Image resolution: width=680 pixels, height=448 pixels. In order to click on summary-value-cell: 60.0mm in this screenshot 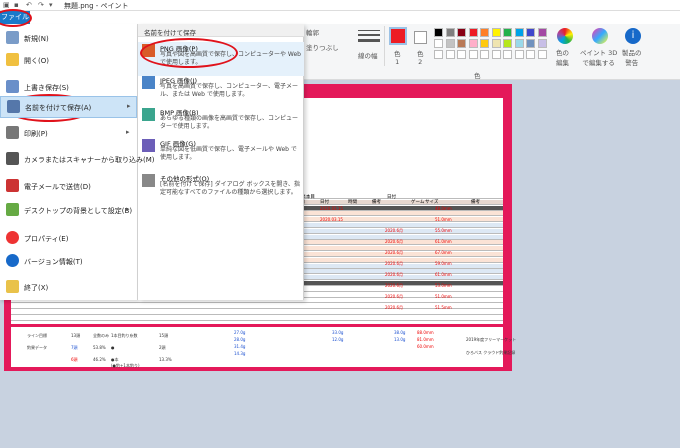, I will do `click(425, 346)`.